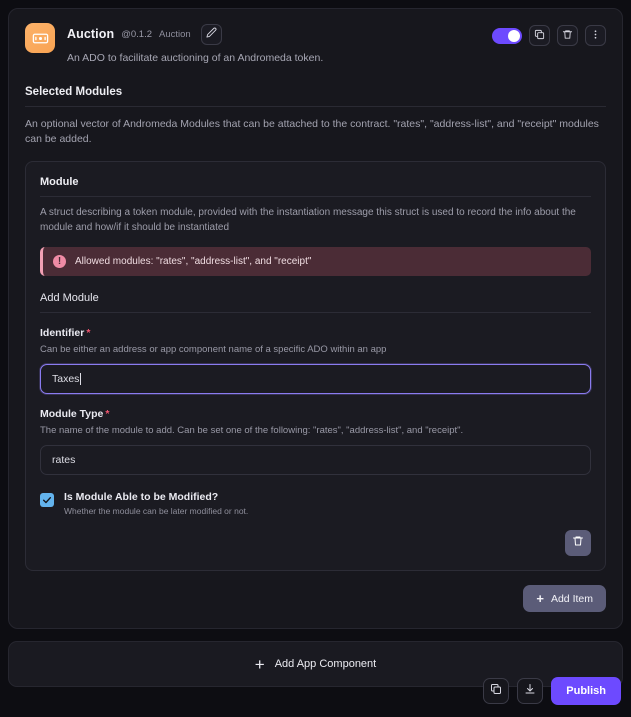 The width and height of the screenshot is (631, 717). I want to click on banknote-icon, so click(40, 38).